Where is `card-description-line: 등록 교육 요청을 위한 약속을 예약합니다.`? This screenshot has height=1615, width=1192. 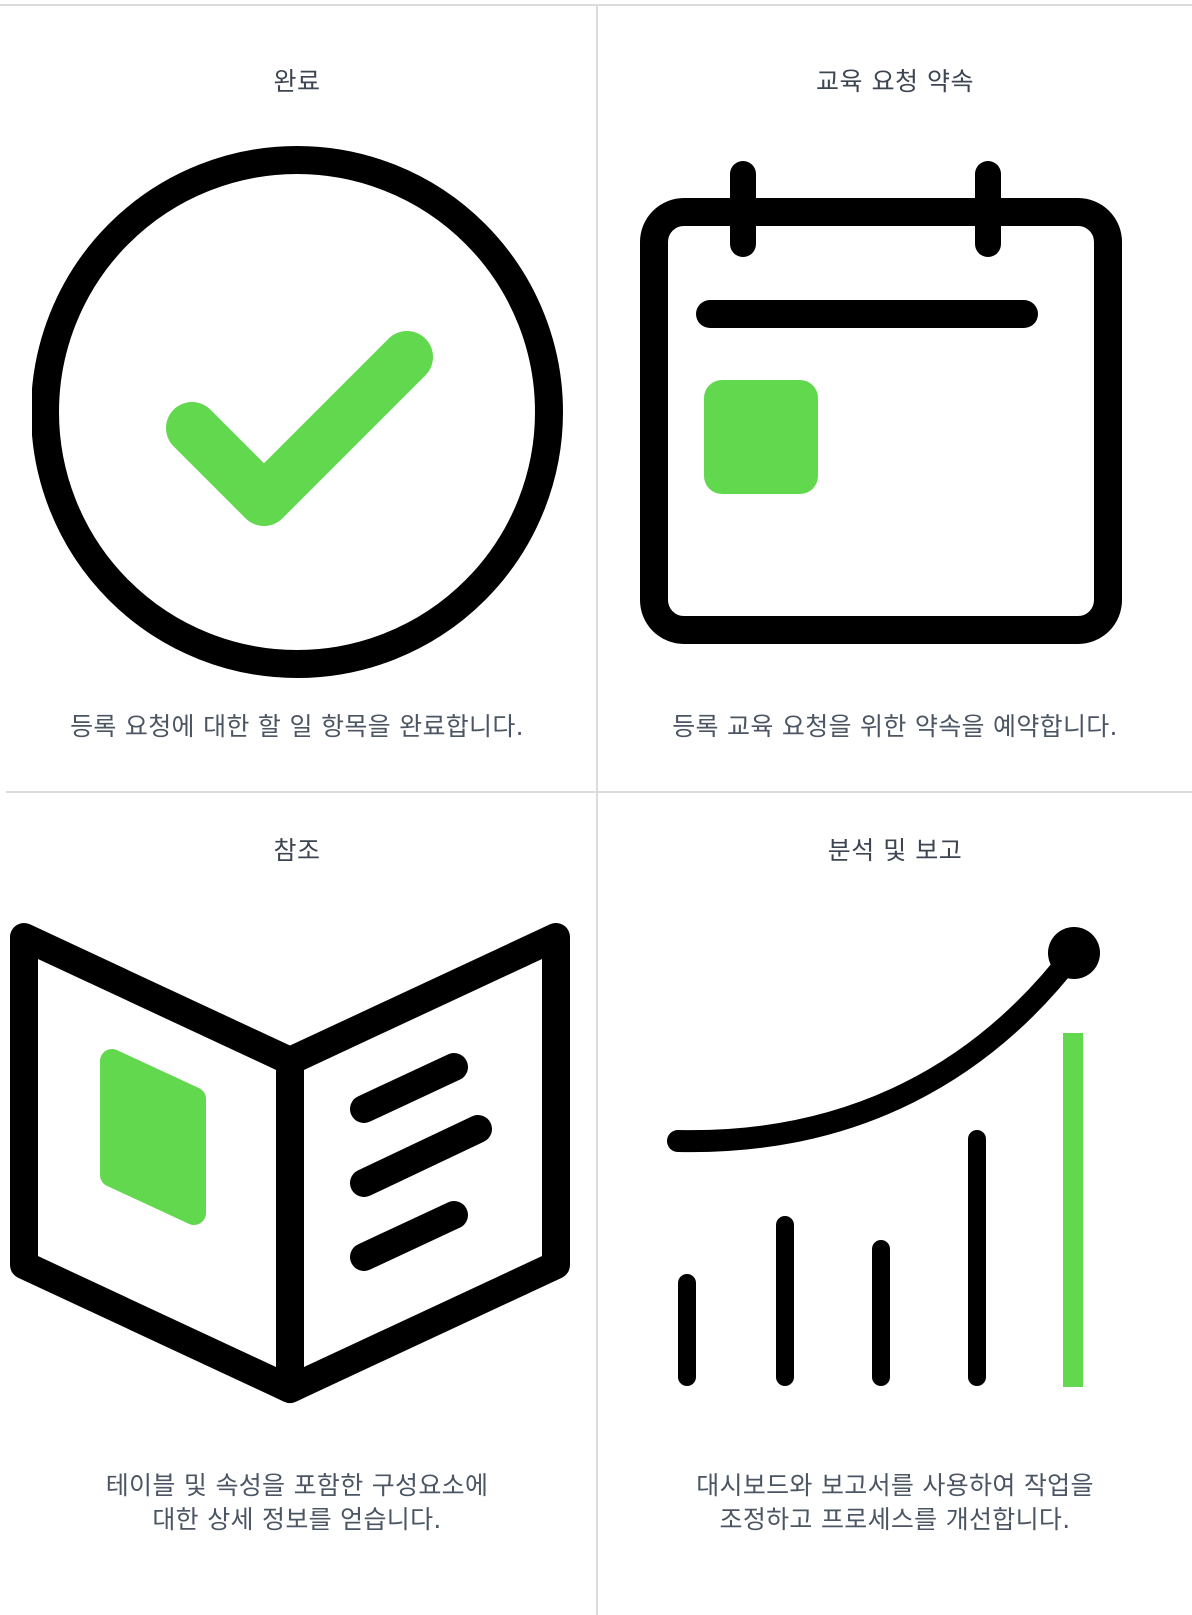
card-description-line: 등록 교육 요청을 위한 약속을 예약합니다. is located at coordinates (895, 726).